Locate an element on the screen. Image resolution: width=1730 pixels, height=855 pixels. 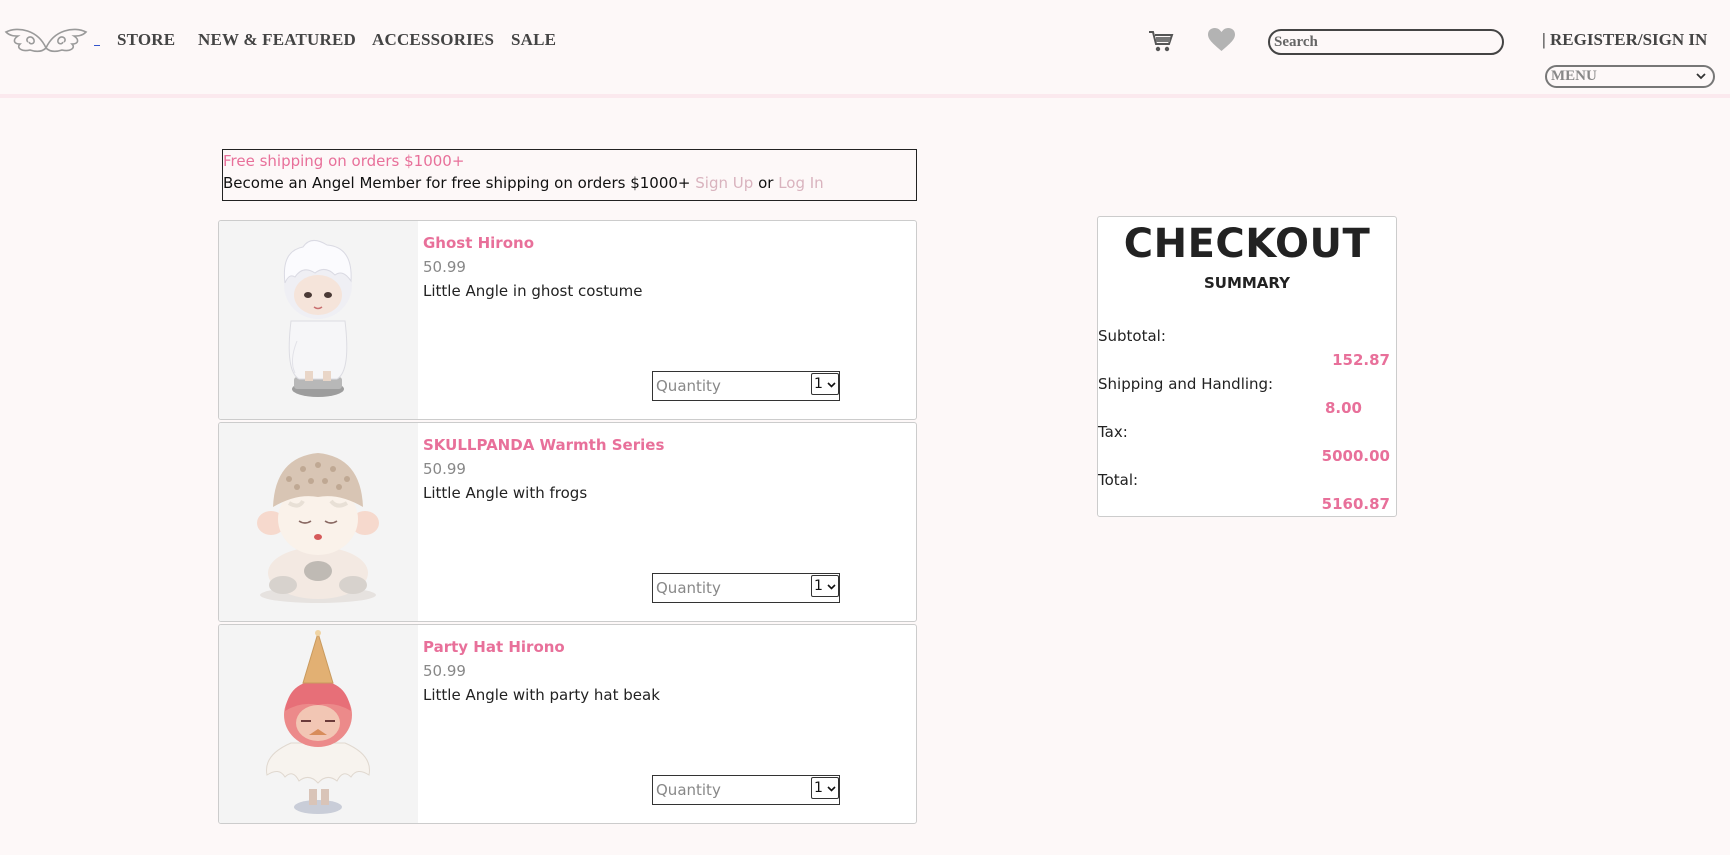
menu-dropdown: MENU is located at coordinates (1630, 76).